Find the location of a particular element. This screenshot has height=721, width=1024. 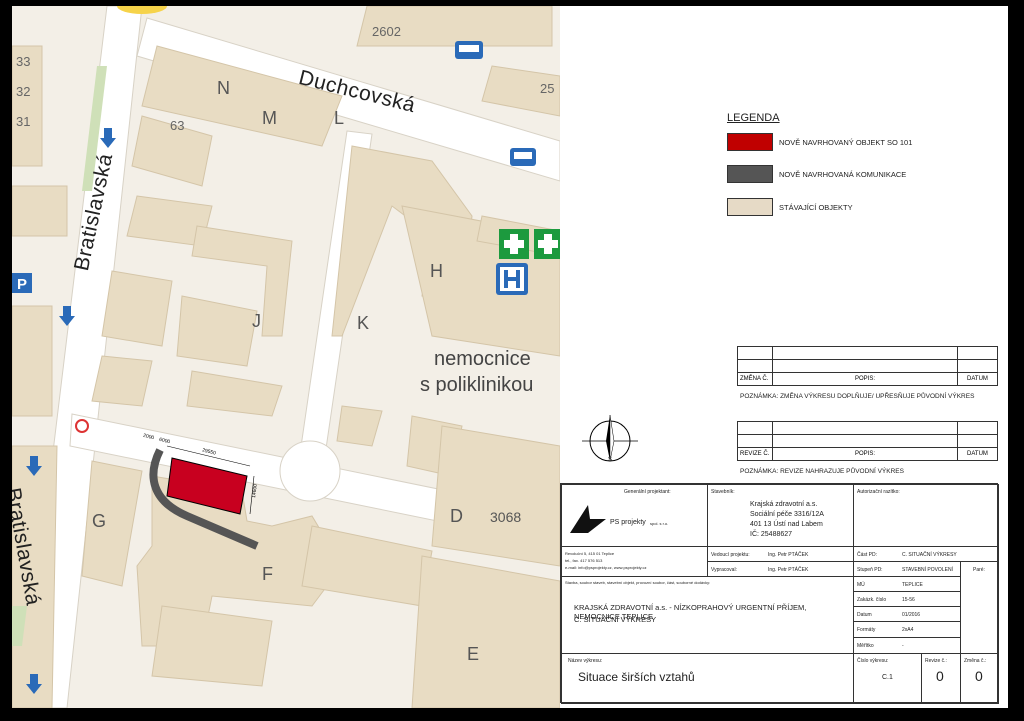

tb-meta-value: 15-56 is located at coordinates (908, 600).